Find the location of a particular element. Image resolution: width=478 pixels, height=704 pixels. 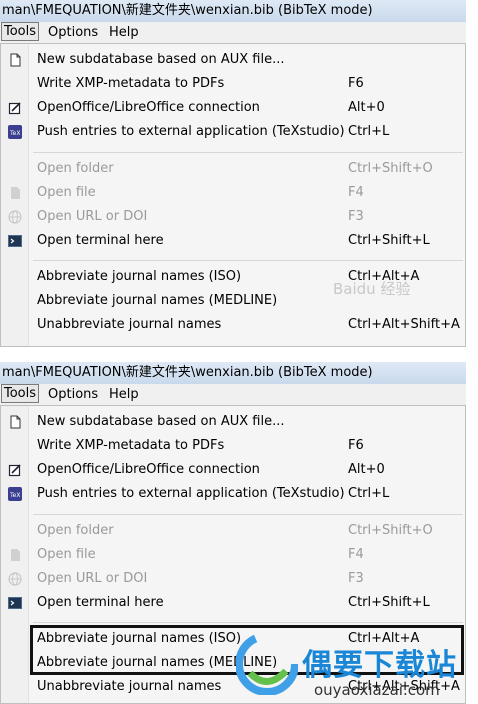

menu-item-label: Abbreviate journal names (ISO) is located at coordinates (139, 276).